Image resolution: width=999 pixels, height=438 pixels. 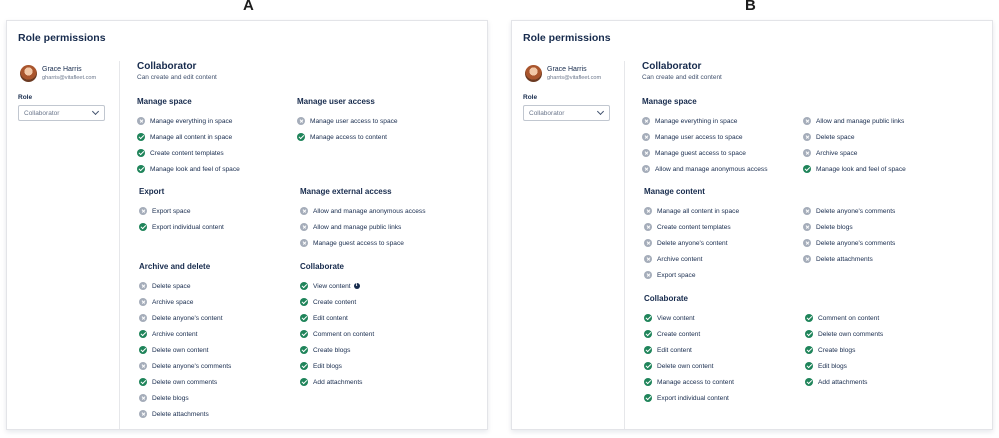 What do you see at coordinates (337, 382) in the screenshot?
I see `permission-item: Add attachments` at bounding box center [337, 382].